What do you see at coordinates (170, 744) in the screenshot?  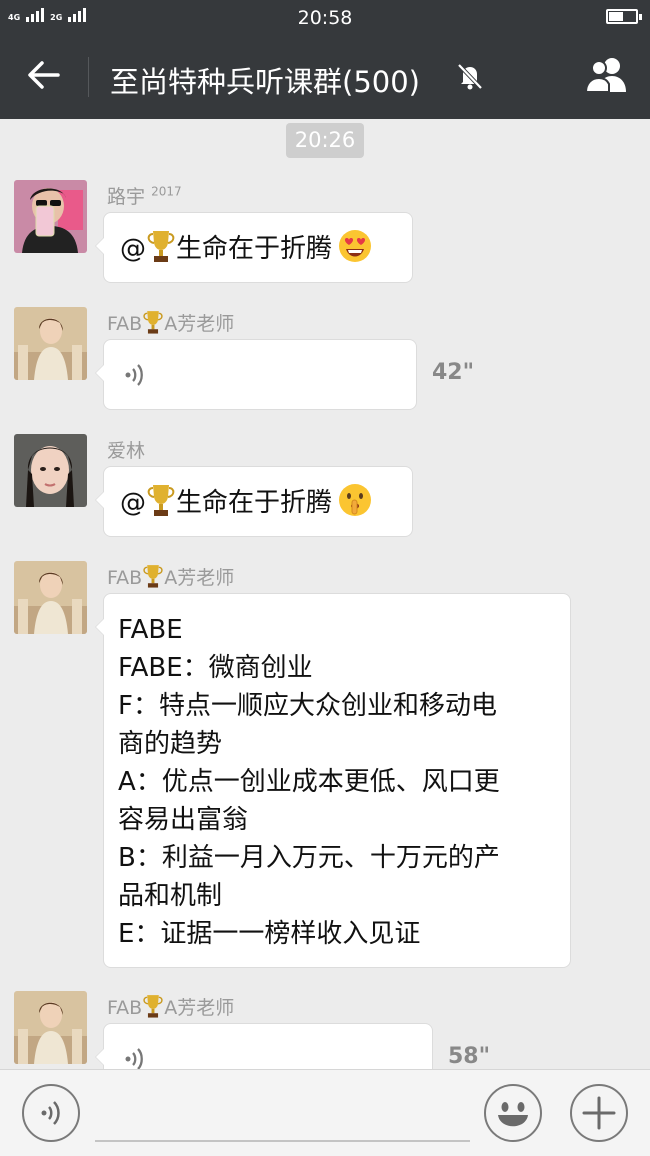 I see `message-line: 商的趋势` at bounding box center [170, 744].